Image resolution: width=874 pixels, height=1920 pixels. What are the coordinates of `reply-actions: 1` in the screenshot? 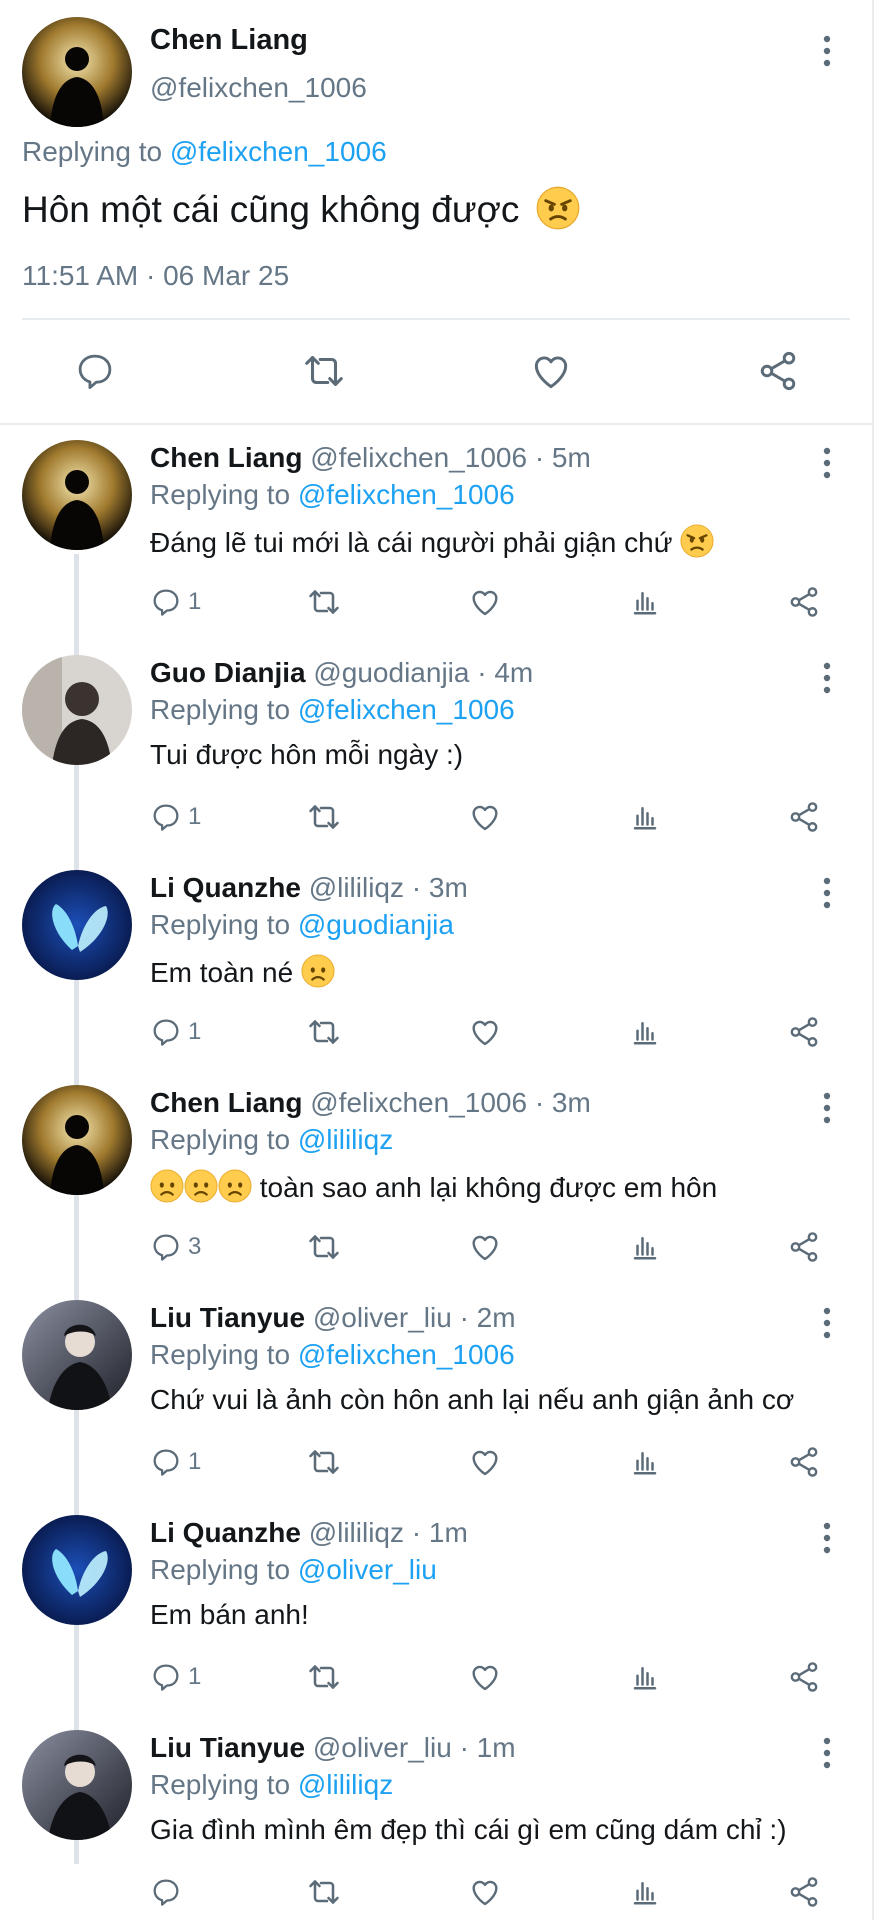 It's located at (436, 1677).